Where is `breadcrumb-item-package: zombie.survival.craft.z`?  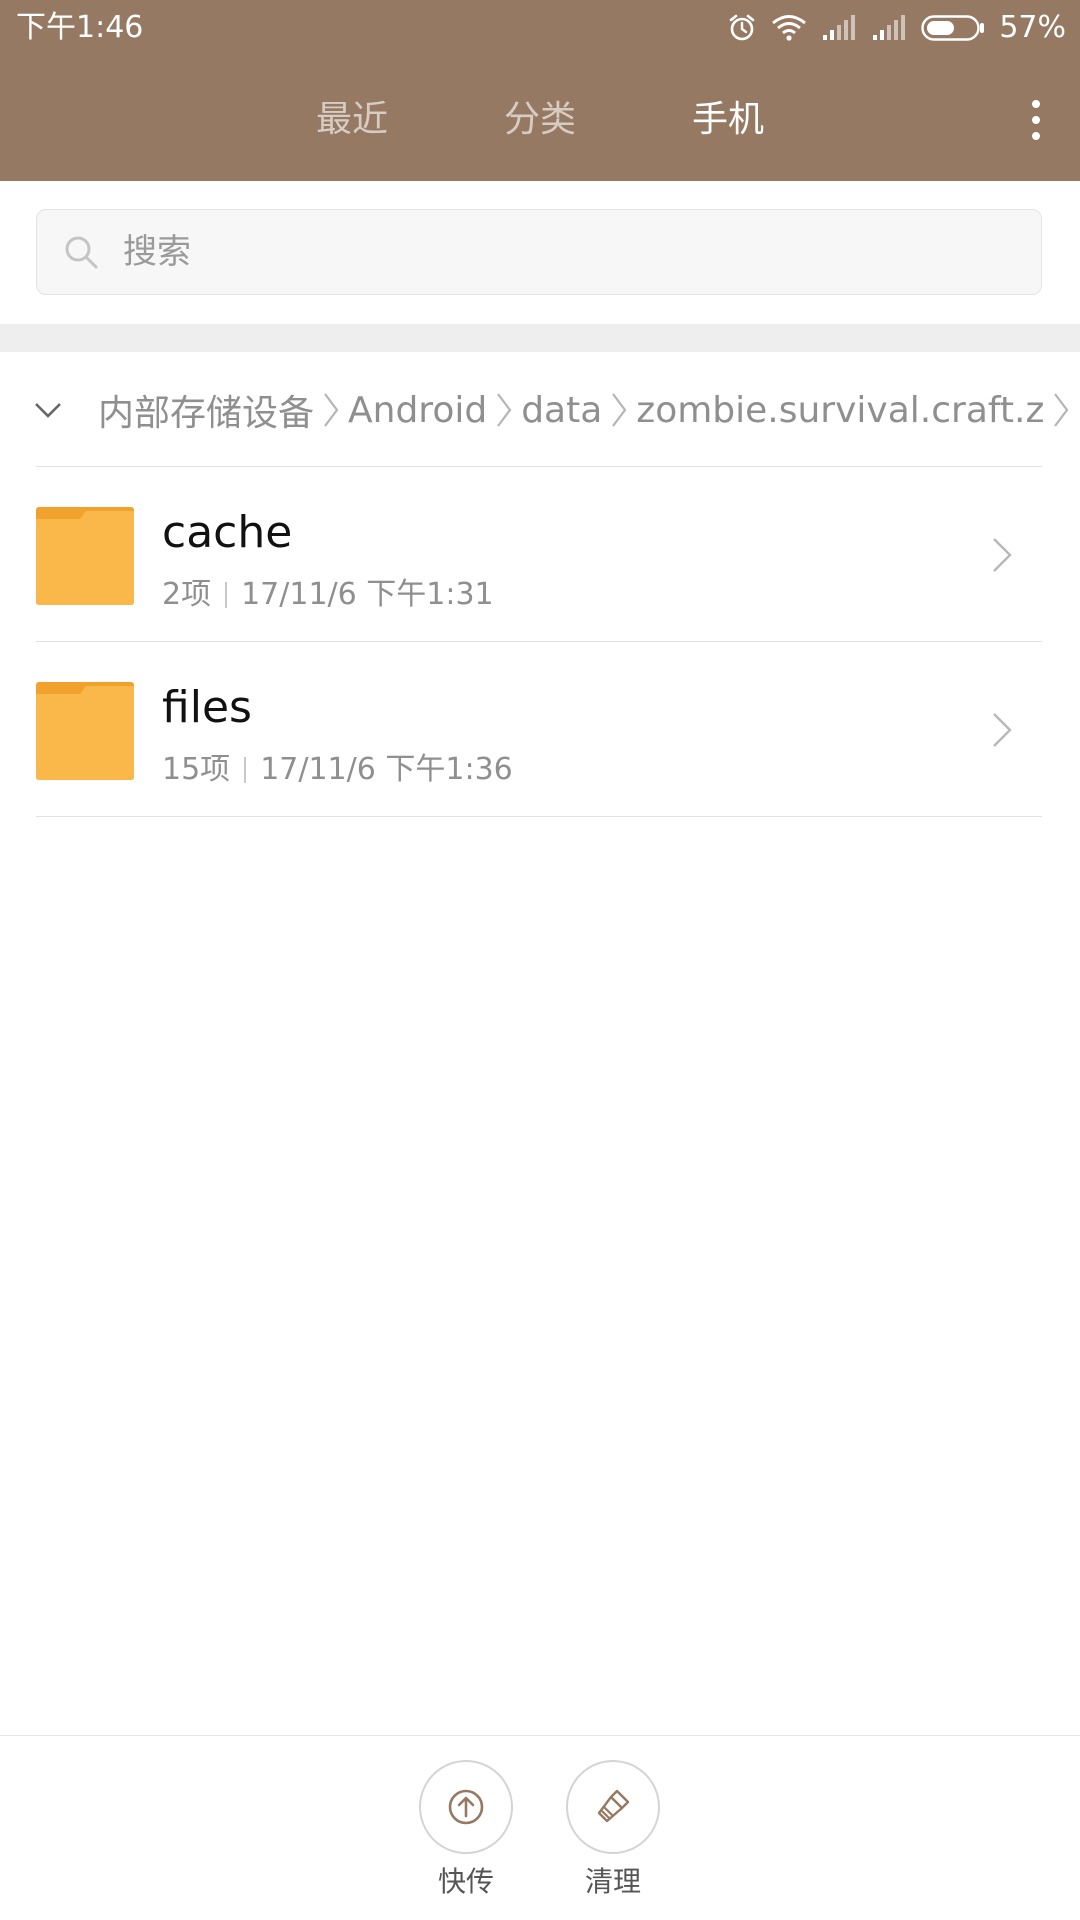
breadcrumb-item-package: zombie.survival.craft.z is located at coordinates (840, 410).